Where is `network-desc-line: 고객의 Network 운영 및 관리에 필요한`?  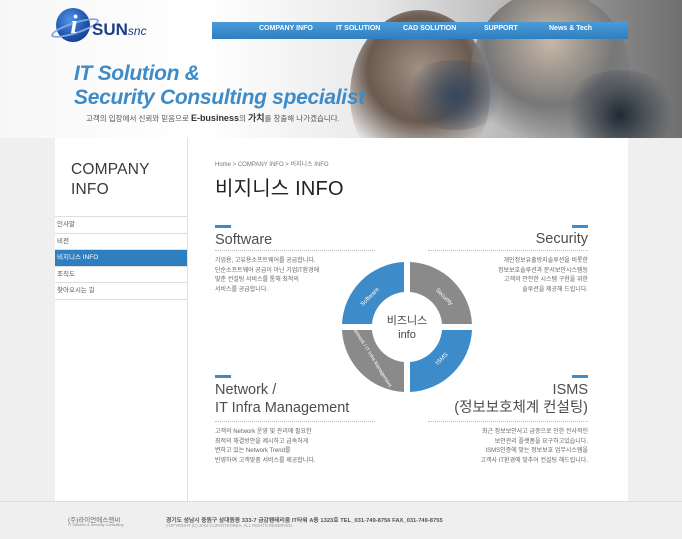 network-desc-line: 고객의 Network 운영 및 관리에 필요한 is located at coordinates (263, 432).